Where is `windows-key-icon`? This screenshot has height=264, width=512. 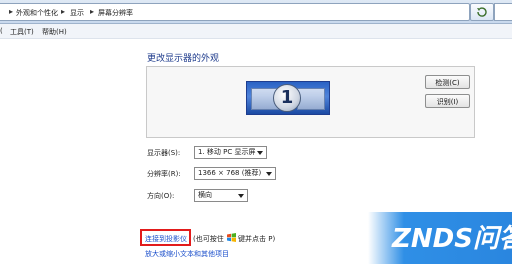
windows-key-icon is located at coordinates (231, 237).